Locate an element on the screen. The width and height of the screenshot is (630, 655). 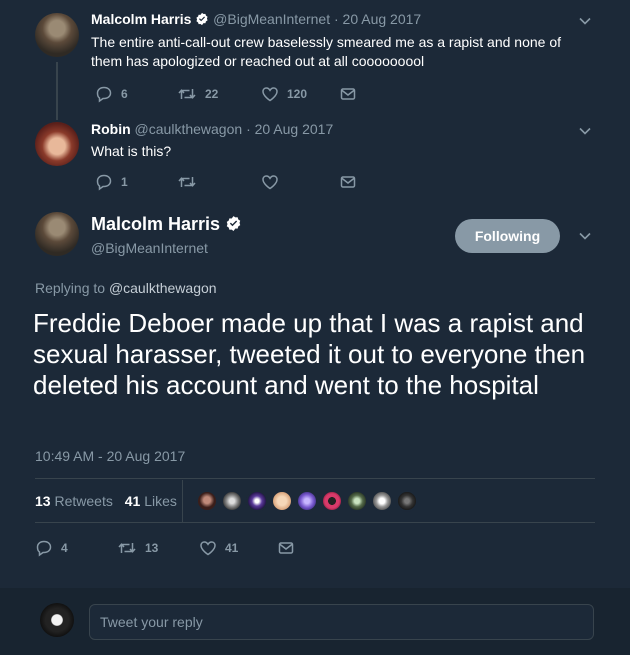
reply-count: 6 is located at coordinates (124, 94).